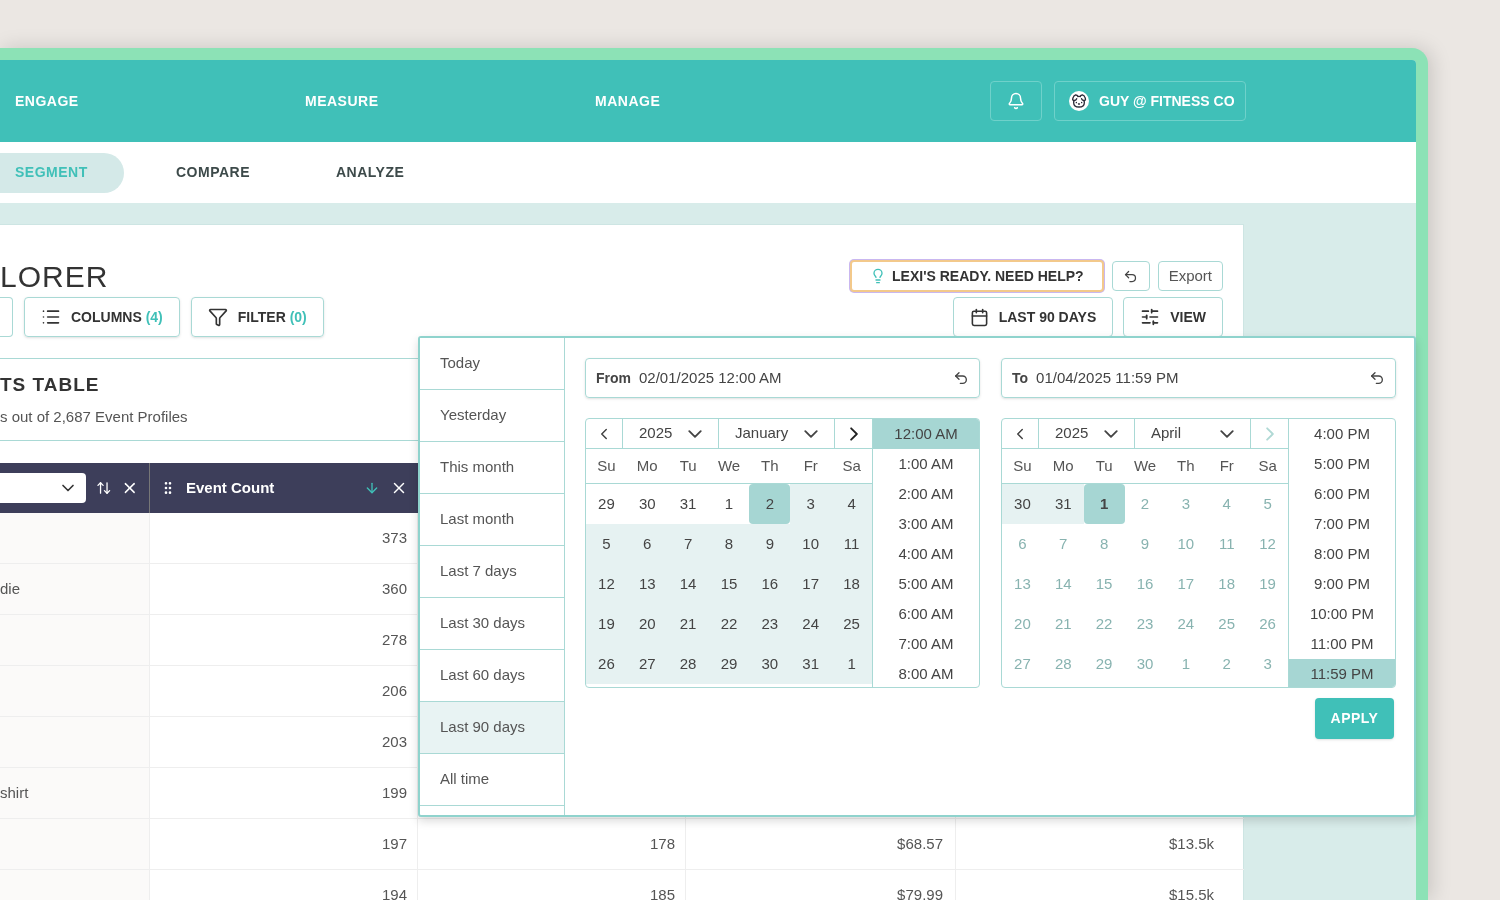  Describe the element at coordinates (102, 317) in the screenshot. I see `toolbar-button: COLUMNS (4)` at that location.